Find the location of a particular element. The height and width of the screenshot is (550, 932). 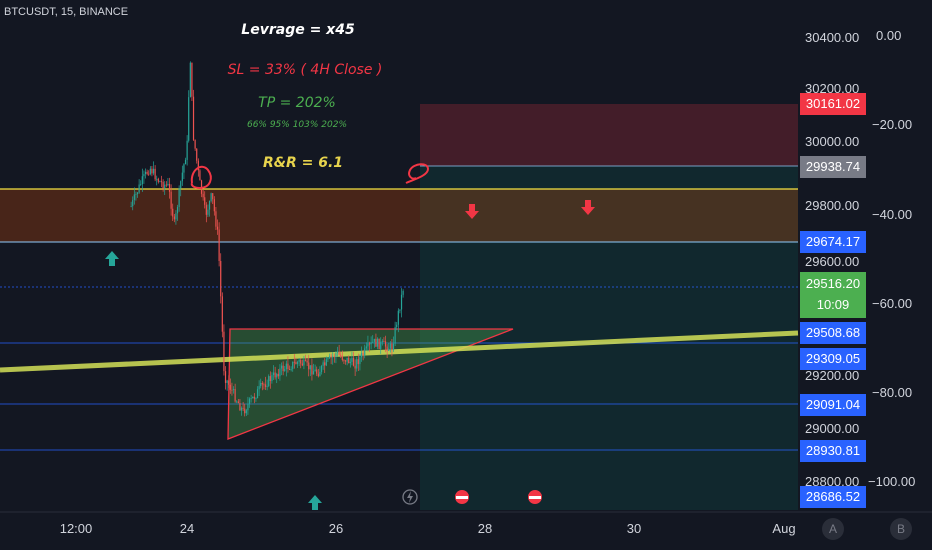

price-tag-blue: 28686.52 is located at coordinates (833, 497).